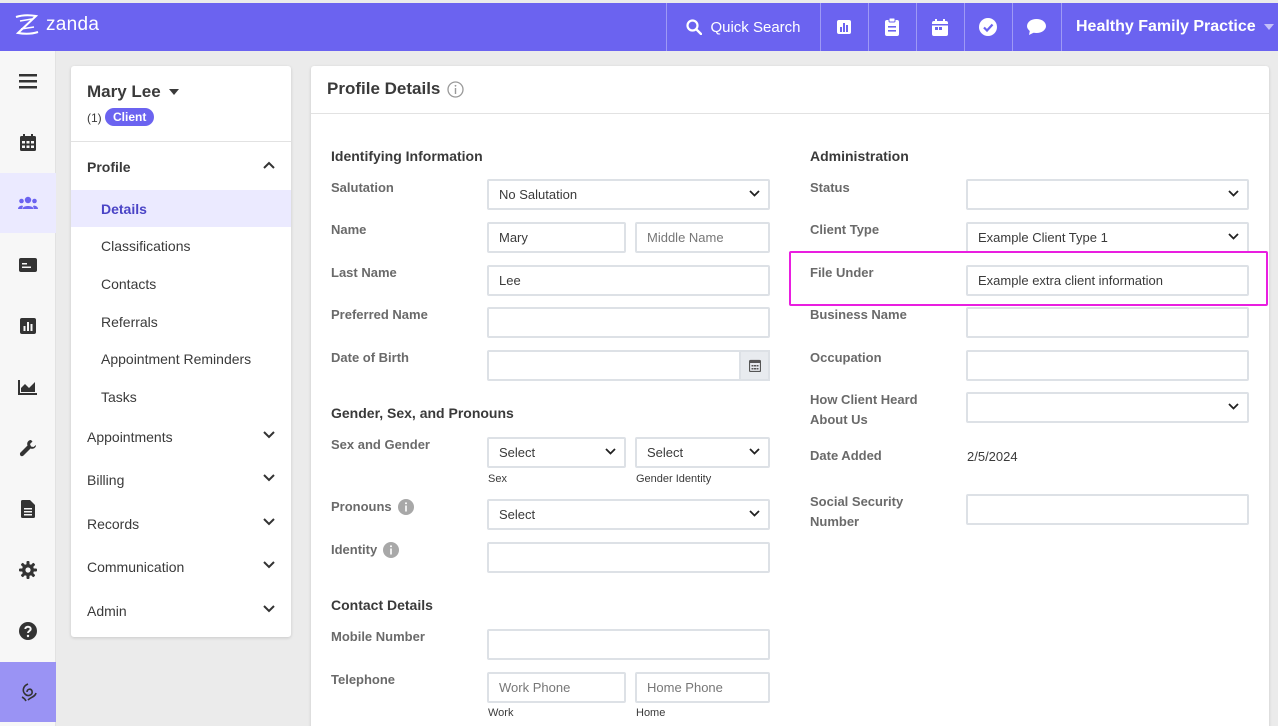  What do you see at coordinates (28, 692) in the screenshot?
I see `rail-brand` at bounding box center [28, 692].